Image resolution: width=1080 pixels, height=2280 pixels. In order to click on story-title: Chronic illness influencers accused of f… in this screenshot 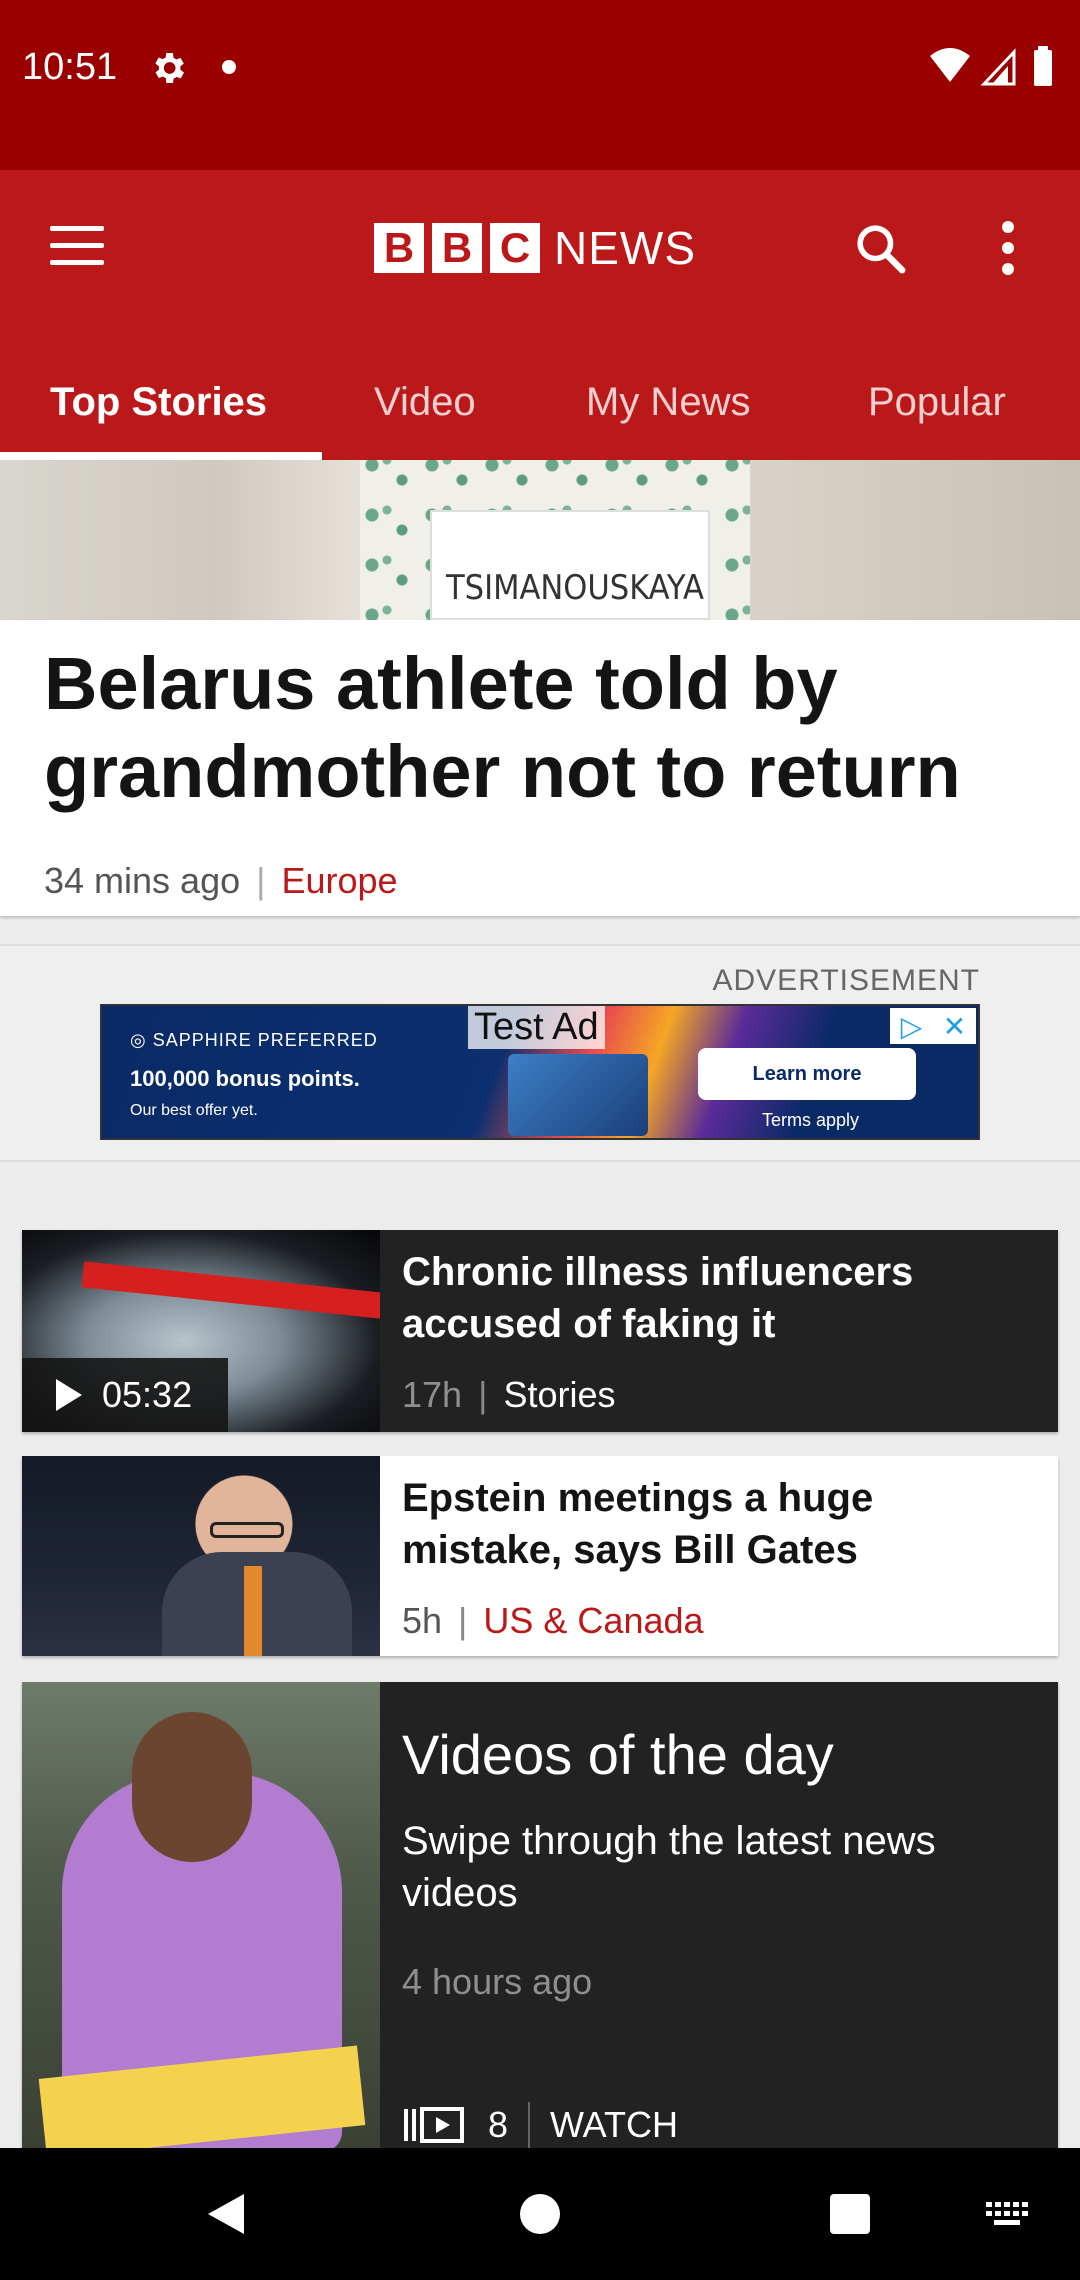, I will do `click(722, 1298)`.